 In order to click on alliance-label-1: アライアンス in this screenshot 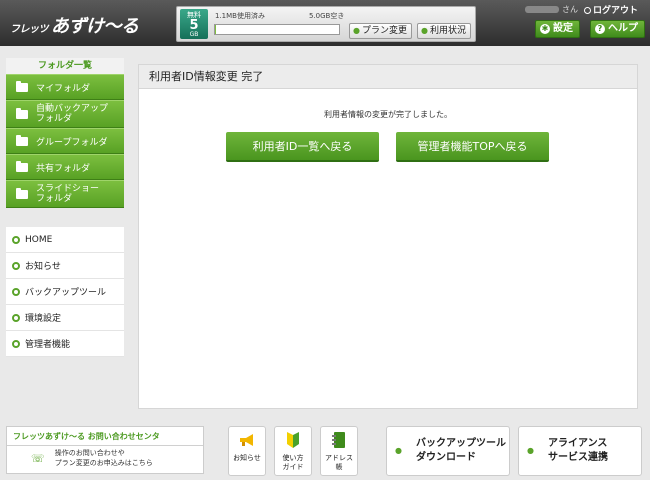, I will do `click(577, 443)`.